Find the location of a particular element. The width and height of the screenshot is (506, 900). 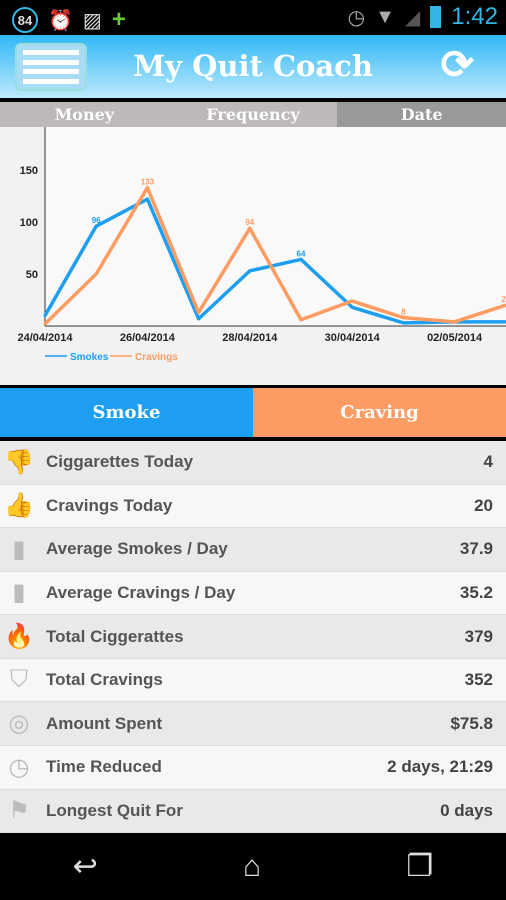

legend-label: Smokes is located at coordinates (89, 357).